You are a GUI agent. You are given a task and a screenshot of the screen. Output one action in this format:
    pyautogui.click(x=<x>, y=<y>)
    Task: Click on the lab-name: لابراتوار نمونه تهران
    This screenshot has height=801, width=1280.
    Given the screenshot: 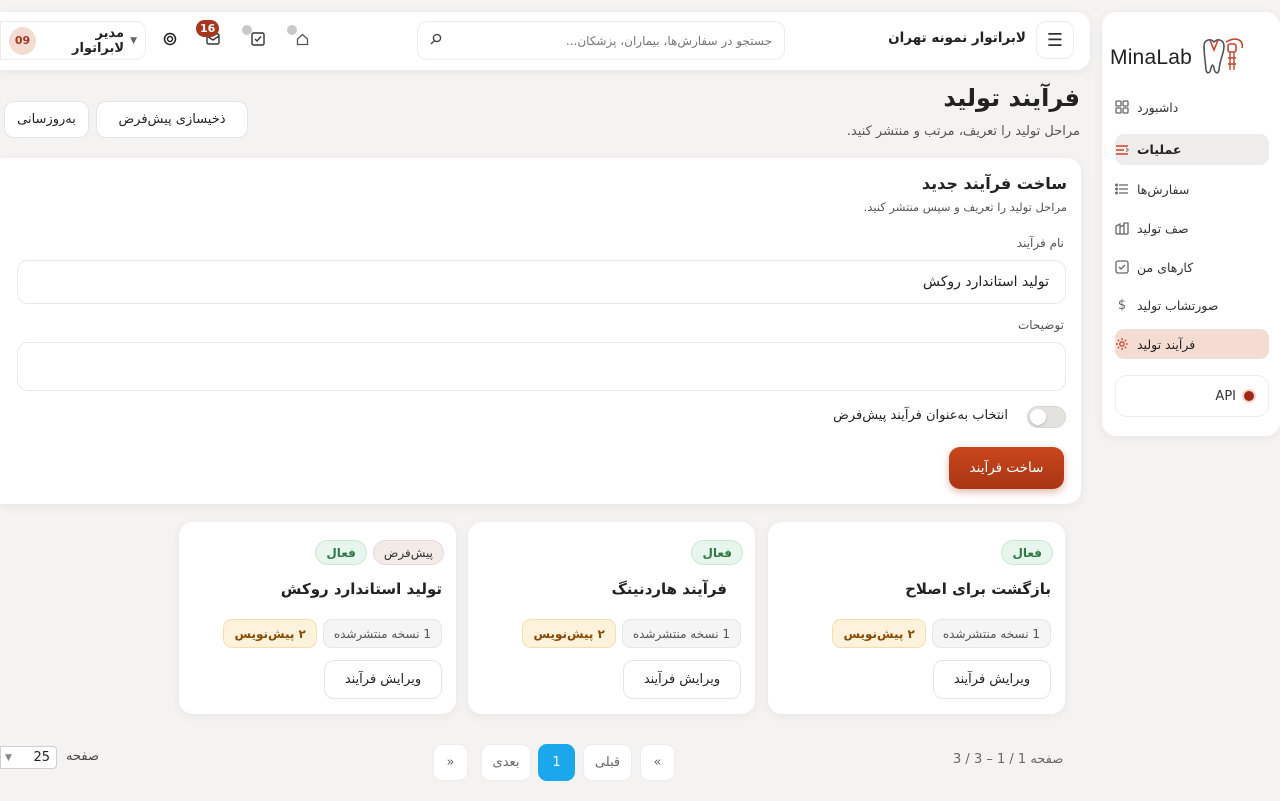 What is the action you would take?
    pyautogui.click(x=957, y=38)
    